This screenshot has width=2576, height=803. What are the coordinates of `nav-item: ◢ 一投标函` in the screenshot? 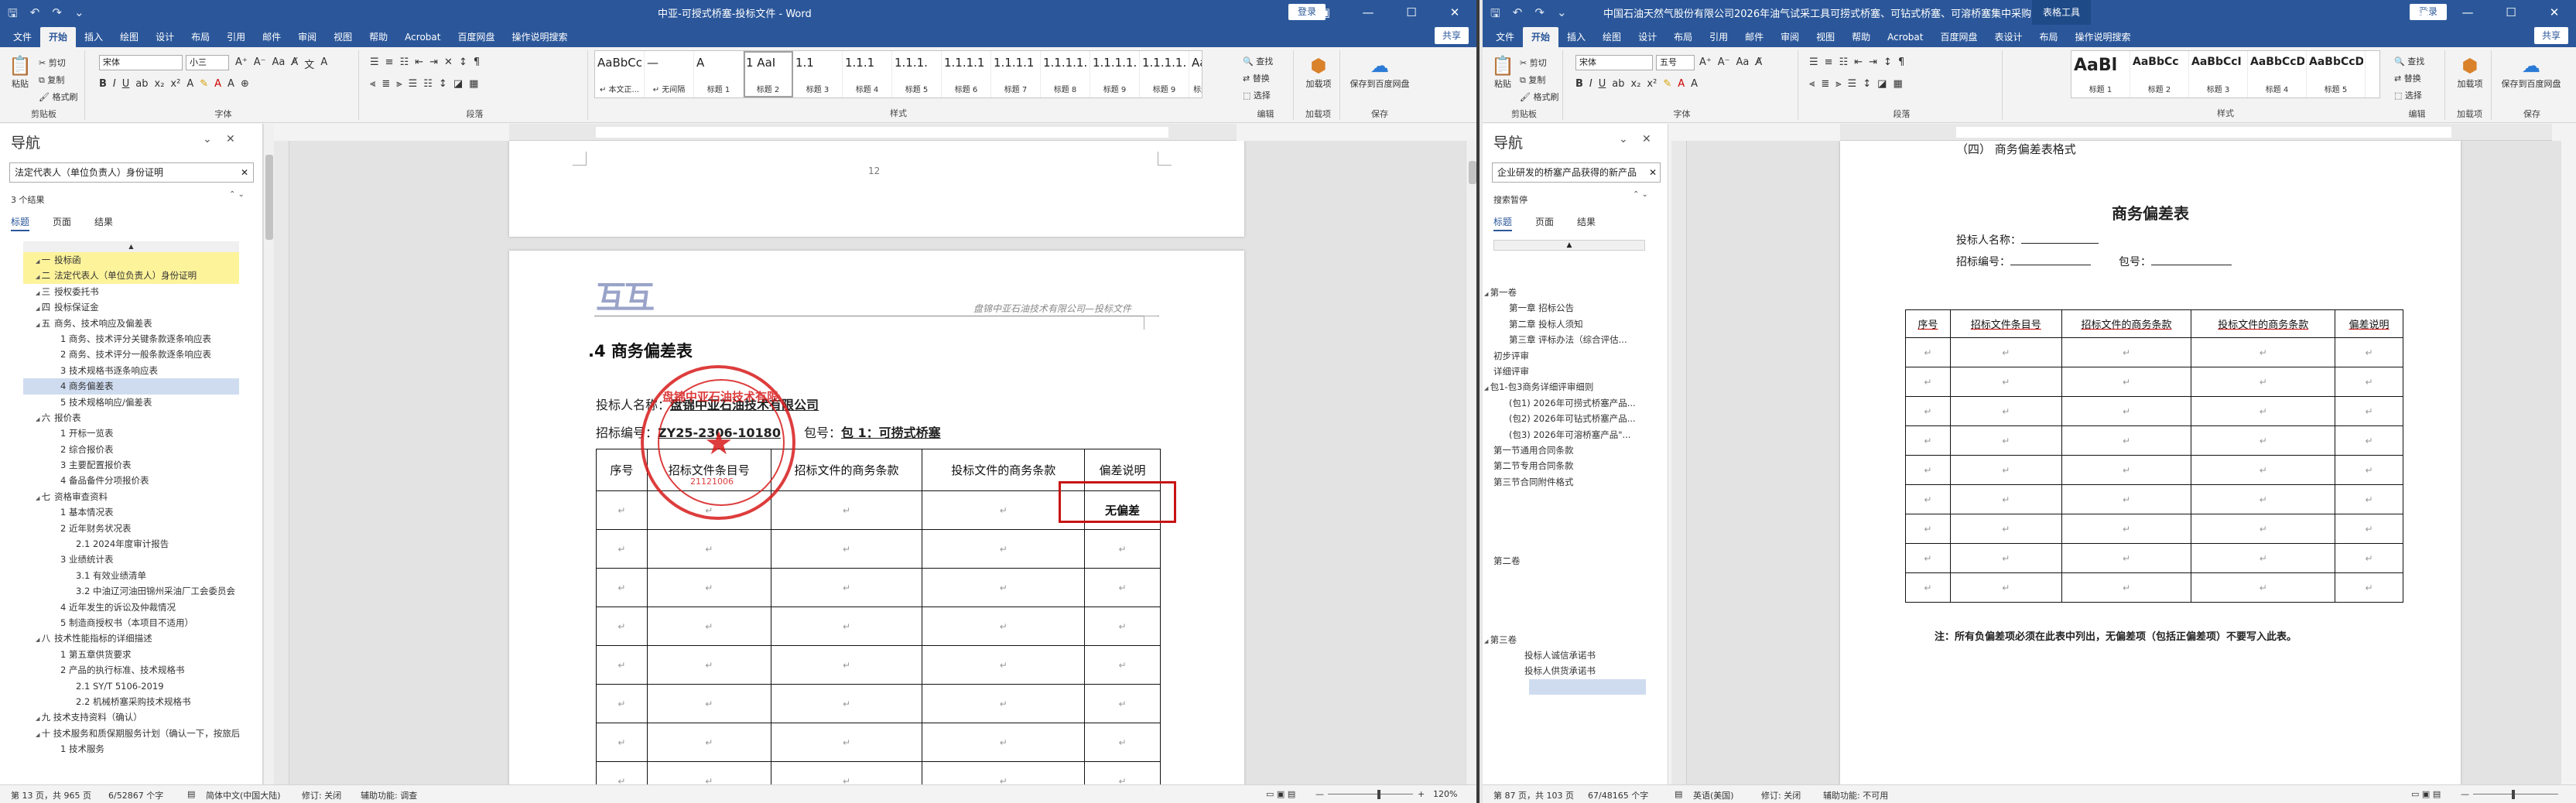 It's located at (131, 260).